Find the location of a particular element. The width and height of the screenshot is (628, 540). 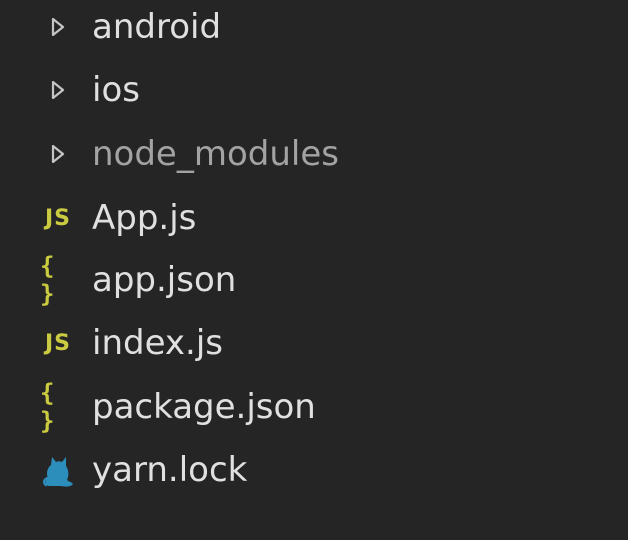

tree-item-label: ios is located at coordinates (116, 90).